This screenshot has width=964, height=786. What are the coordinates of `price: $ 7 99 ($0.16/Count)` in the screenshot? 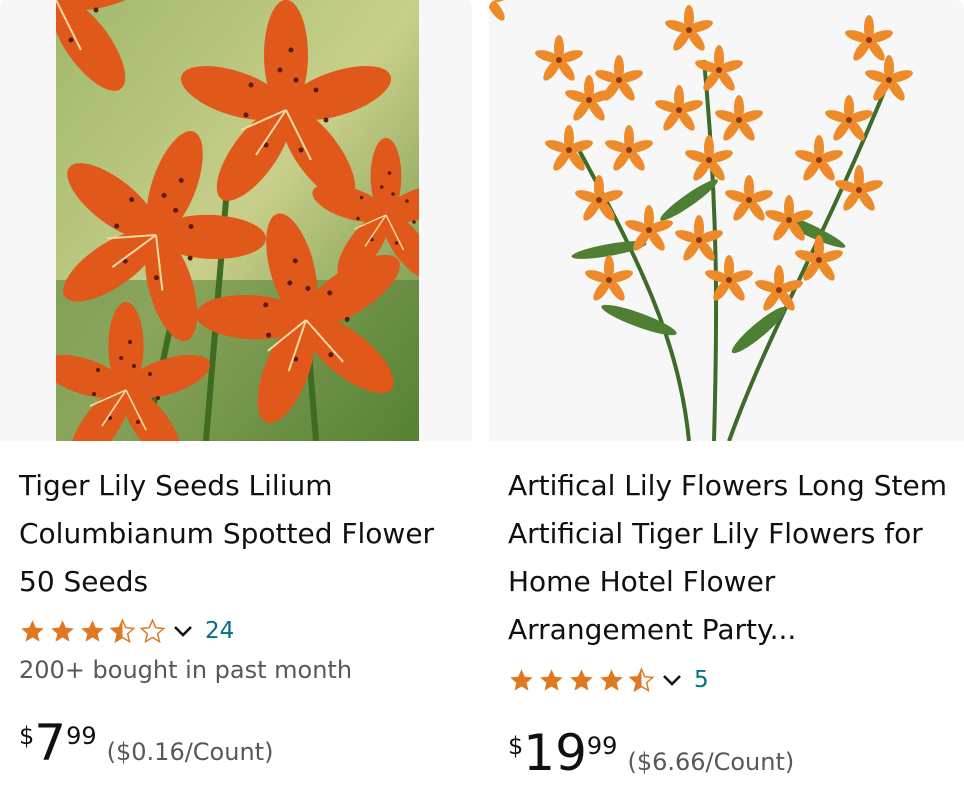 It's located at (146, 743).